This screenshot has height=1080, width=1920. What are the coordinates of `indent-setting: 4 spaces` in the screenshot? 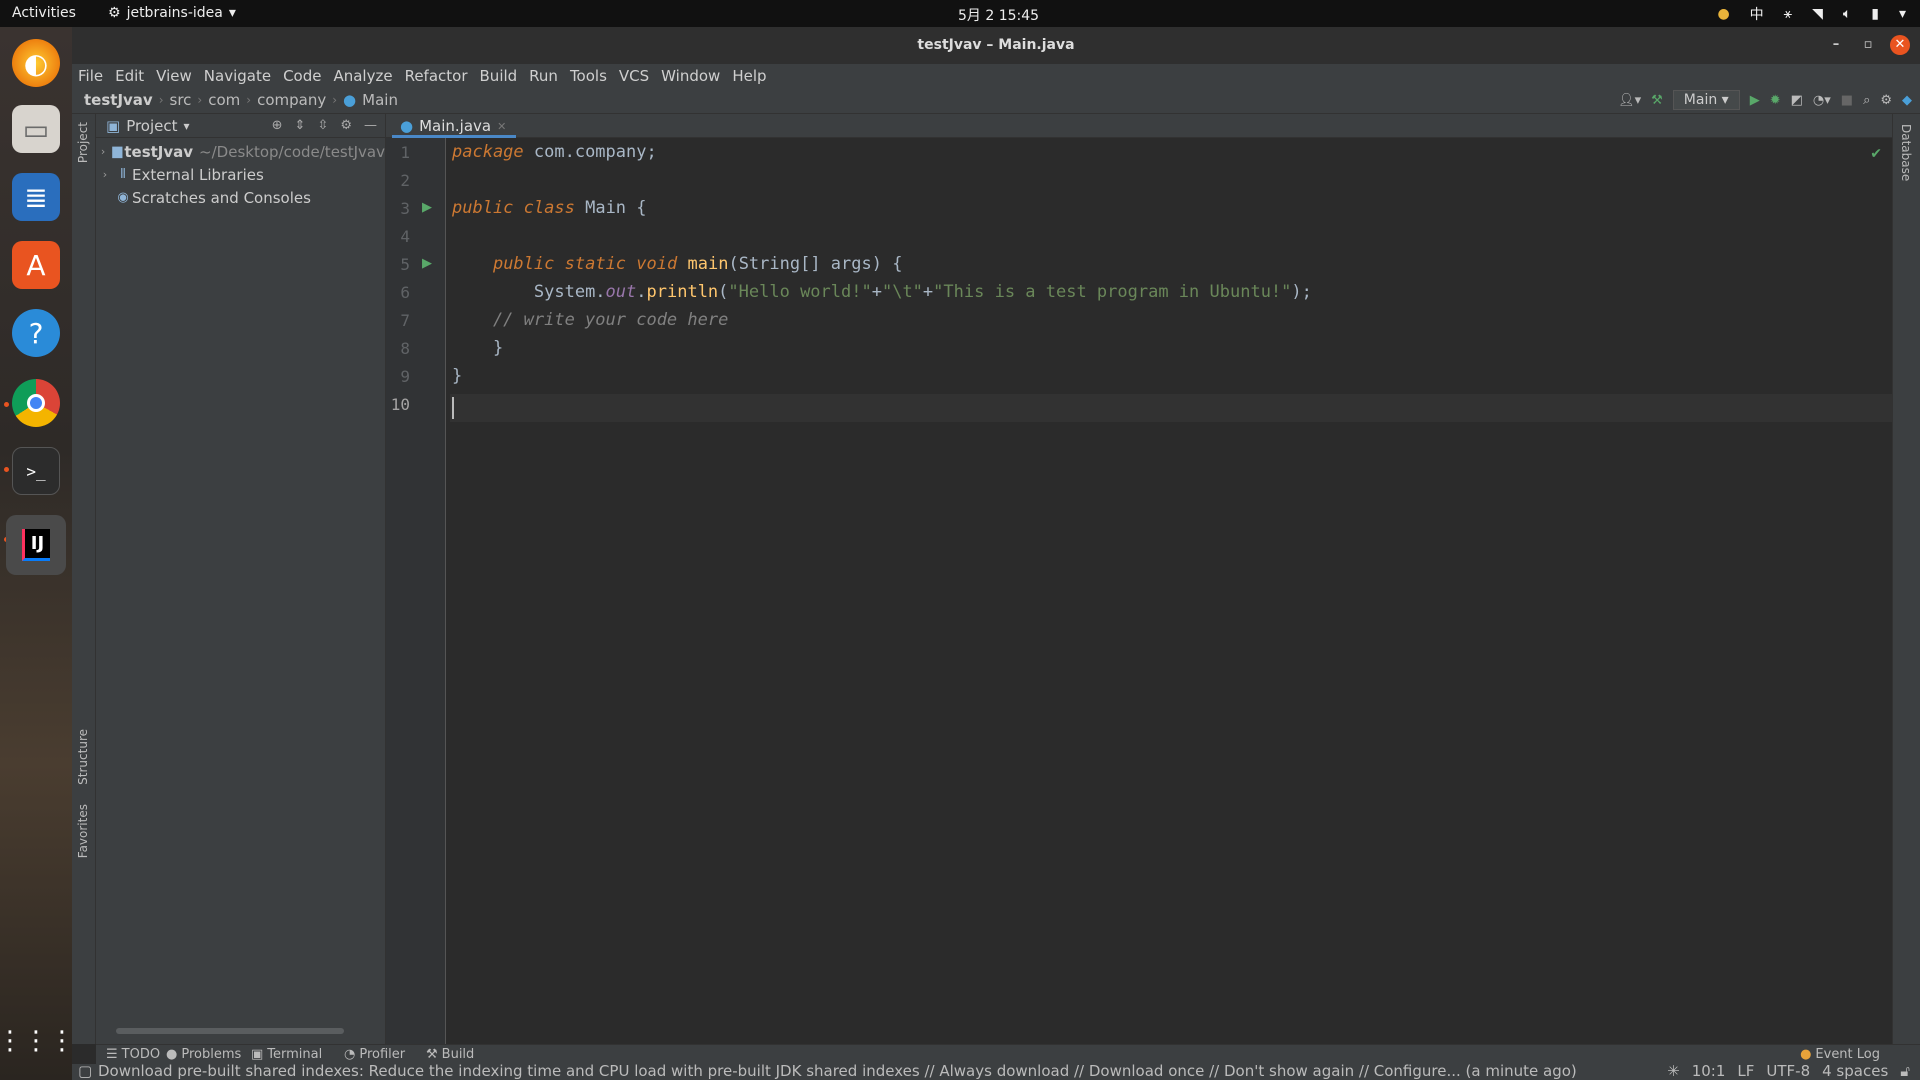 It's located at (1855, 1071).